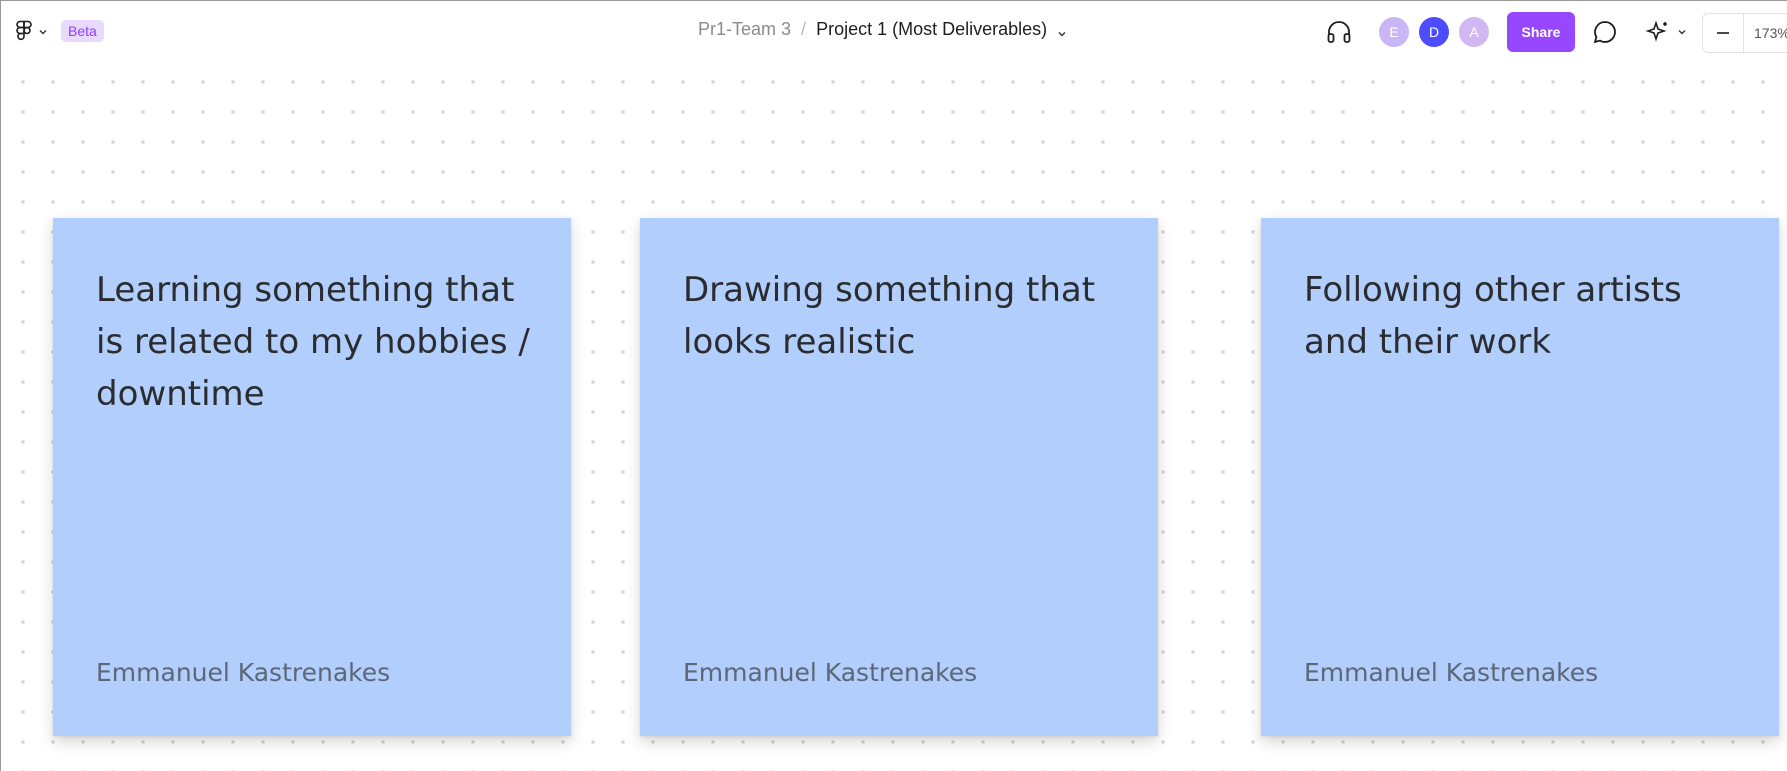  I want to click on share-button: Share, so click(1541, 32).